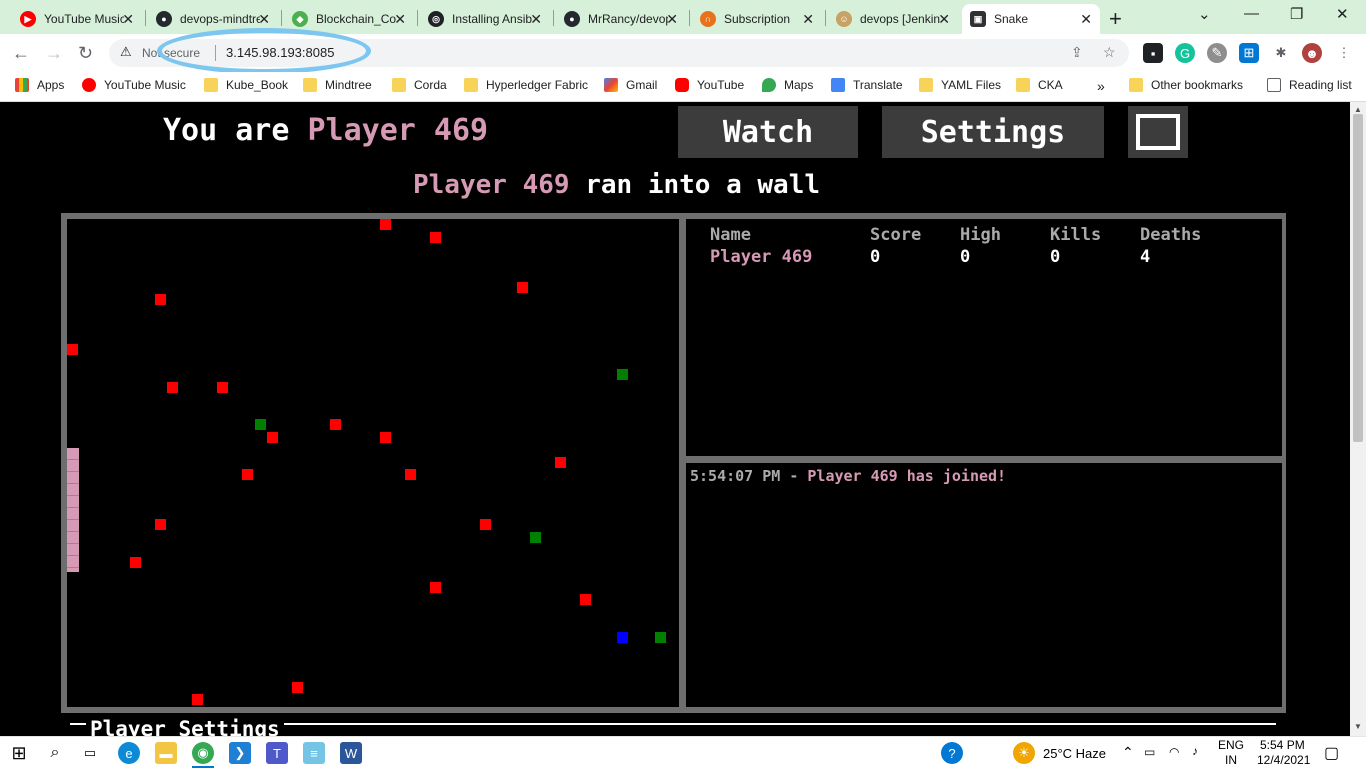  Describe the element at coordinates (1217, 53) in the screenshot. I see `pen-extension-icon: ✎` at that location.